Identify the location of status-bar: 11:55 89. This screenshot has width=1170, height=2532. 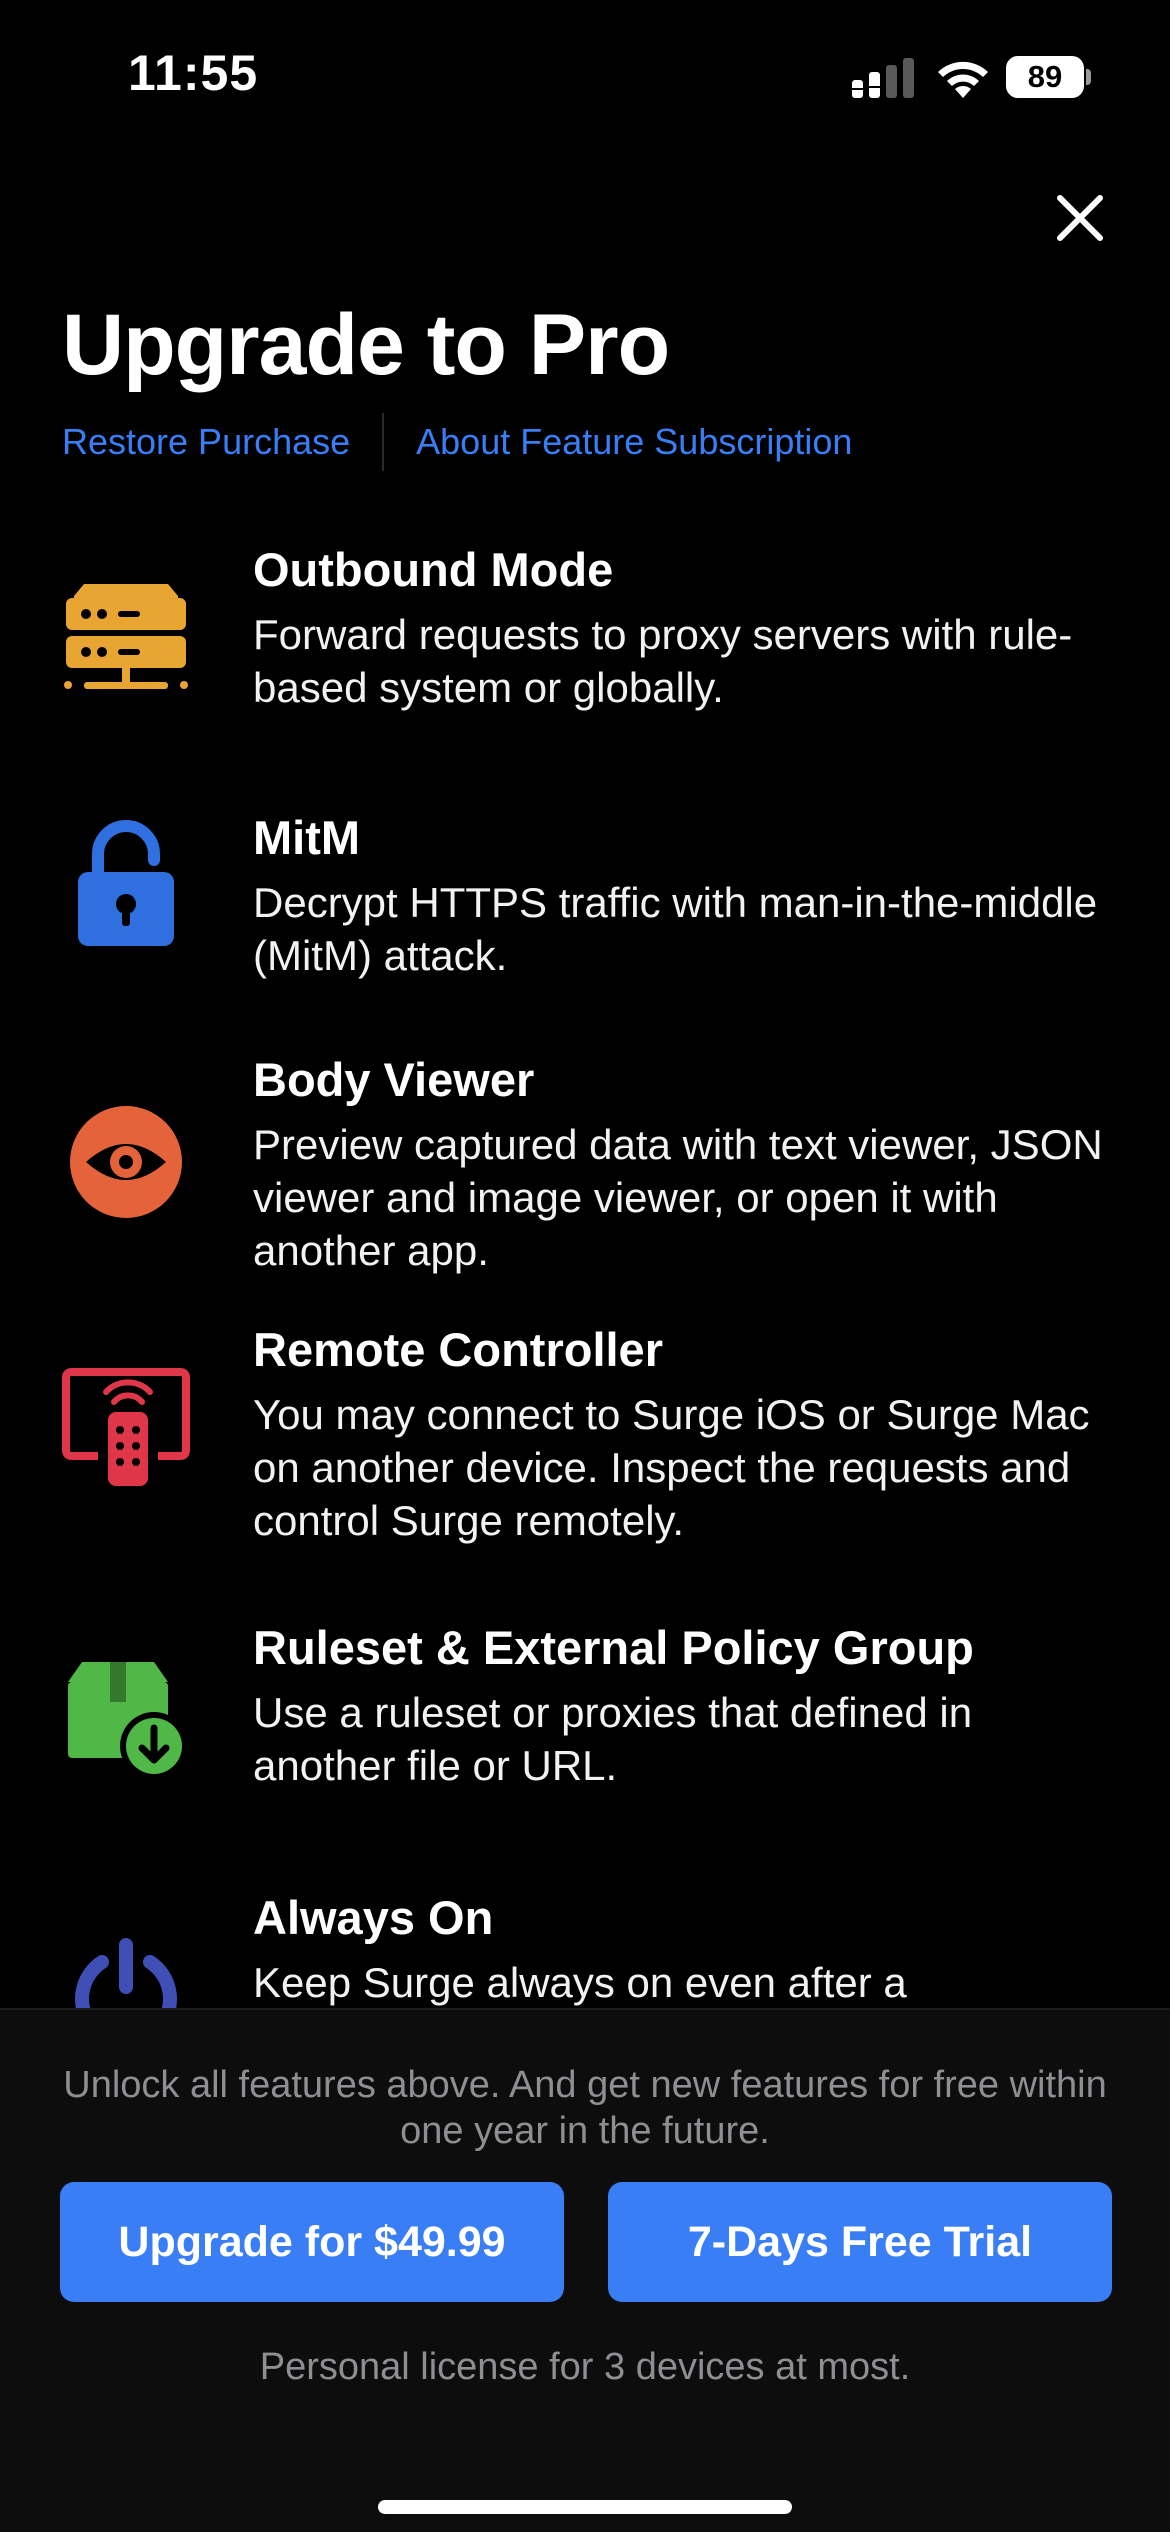
(585, 75).